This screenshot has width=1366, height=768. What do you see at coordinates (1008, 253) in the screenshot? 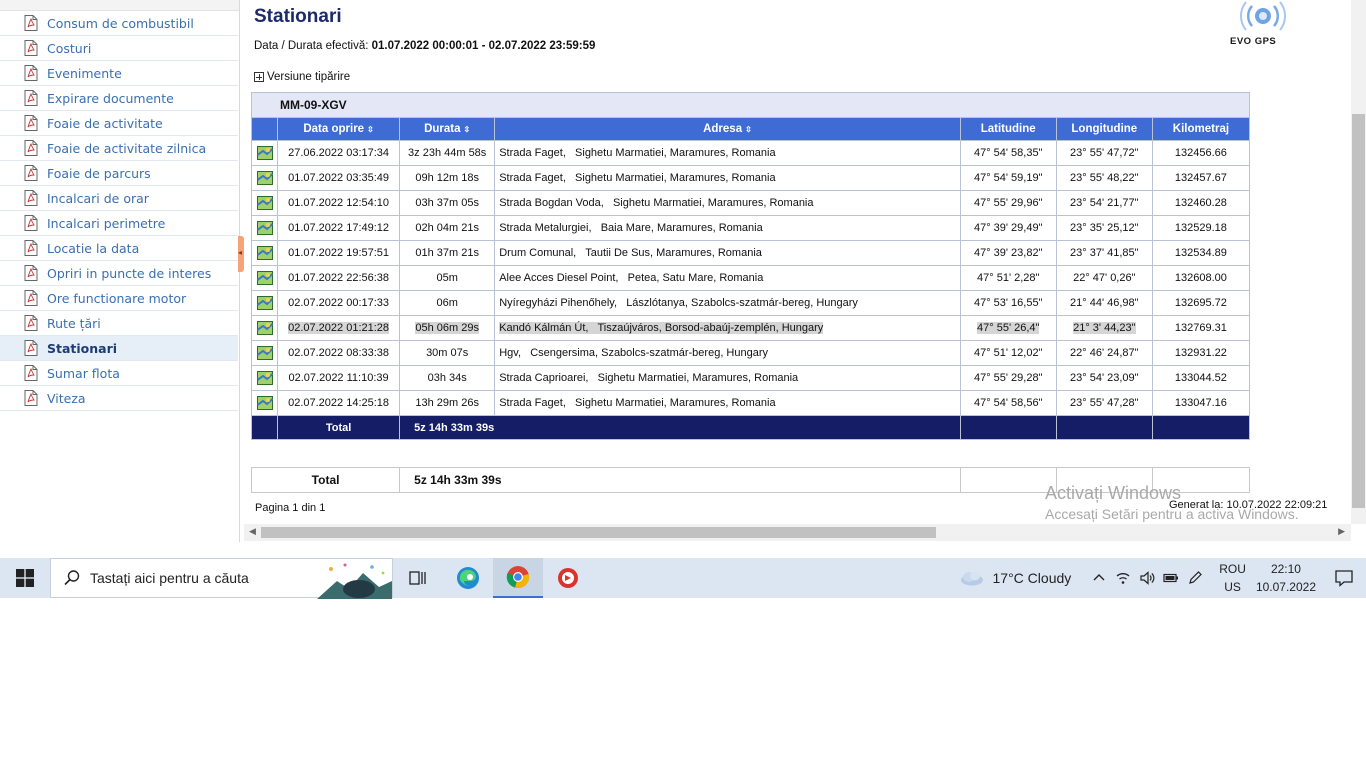
I see `cell-latitude: 47° 39' 23,82"` at bounding box center [1008, 253].